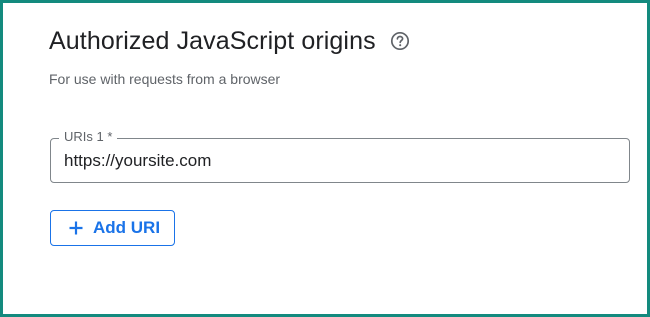 The image size is (650, 317). I want to click on section-title: Authorized JavaScript origins, so click(212, 41).